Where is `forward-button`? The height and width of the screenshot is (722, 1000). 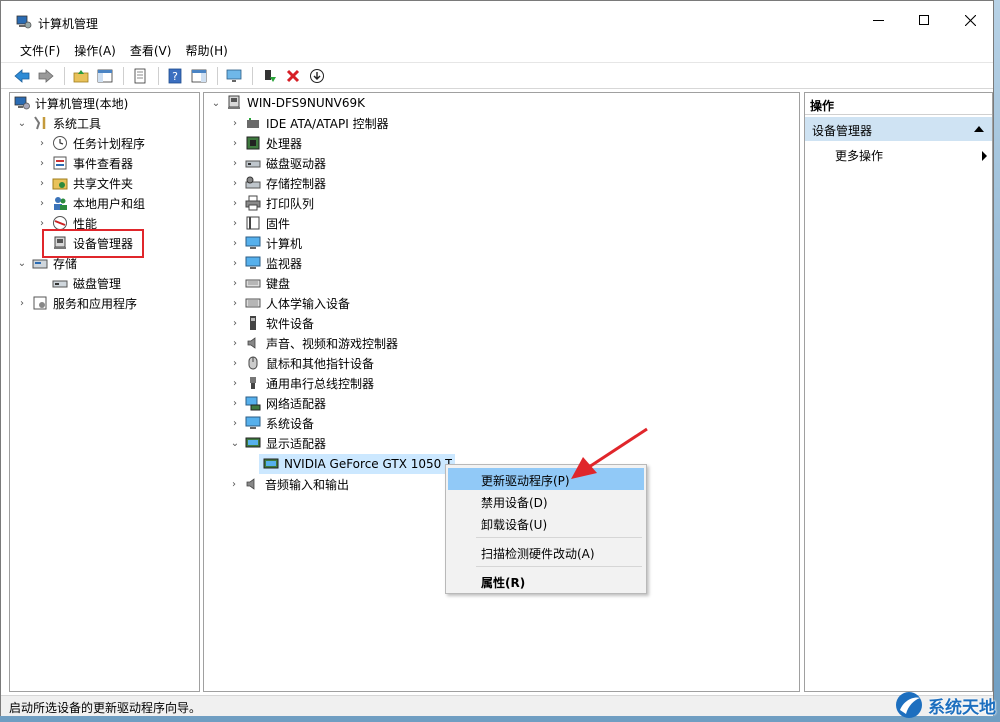 forward-button is located at coordinates (46, 76).